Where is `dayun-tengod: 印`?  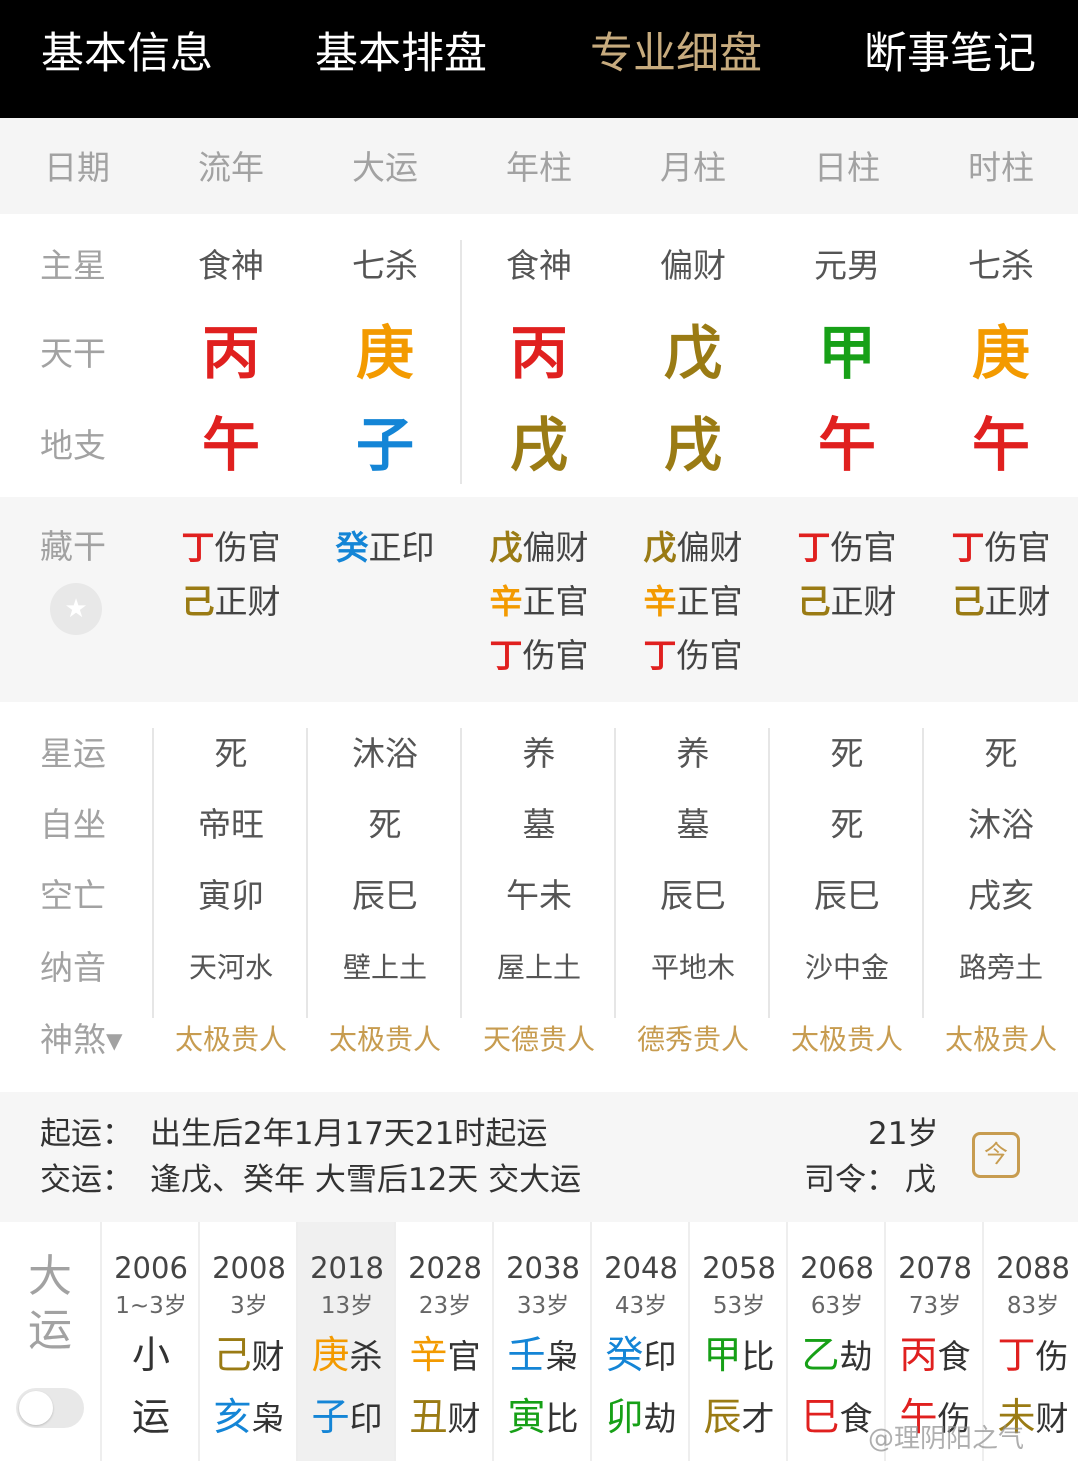
dayun-tengod: 印 is located at coordinates (660, 1356).